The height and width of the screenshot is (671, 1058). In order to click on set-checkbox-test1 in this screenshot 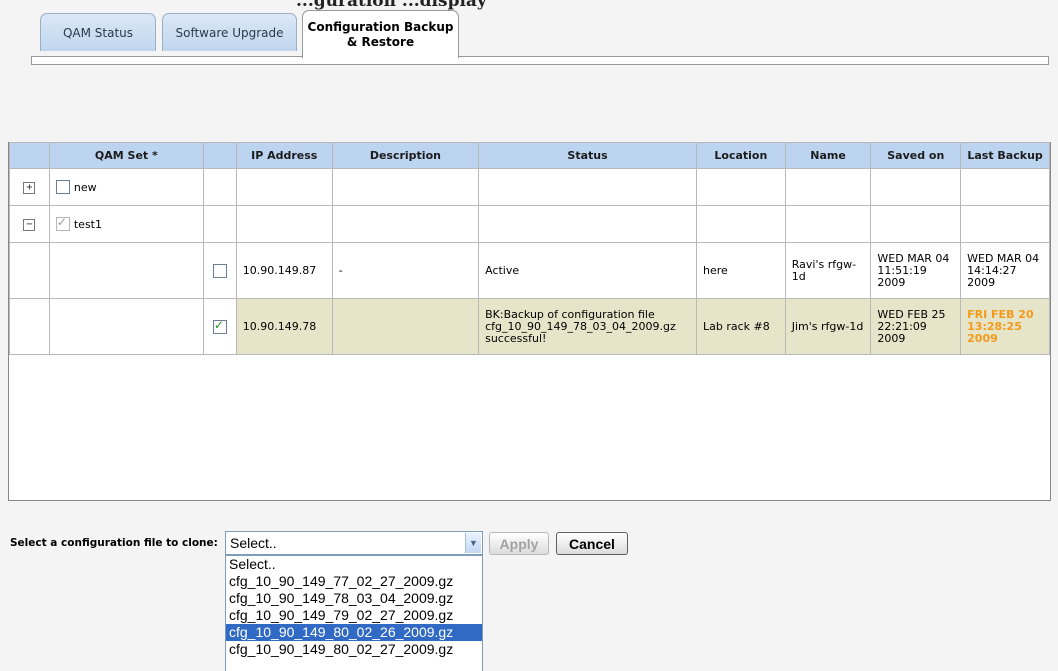, I will do `click(62, 223)`.